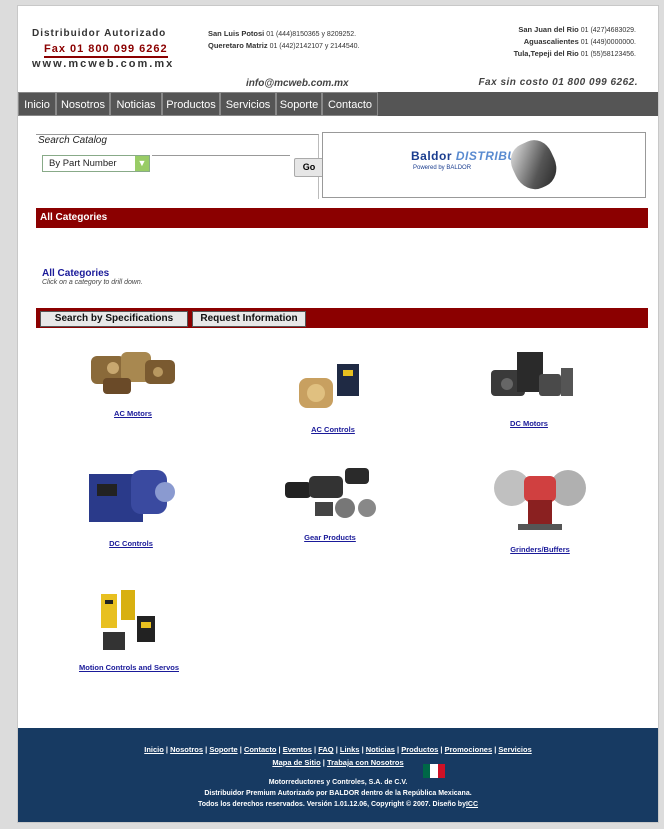 The image size is (664, 829). What do you see at coordinates (350, 749) in the screenshot?
I see `footer-link-links: Links` at bounding box center [350, 749].